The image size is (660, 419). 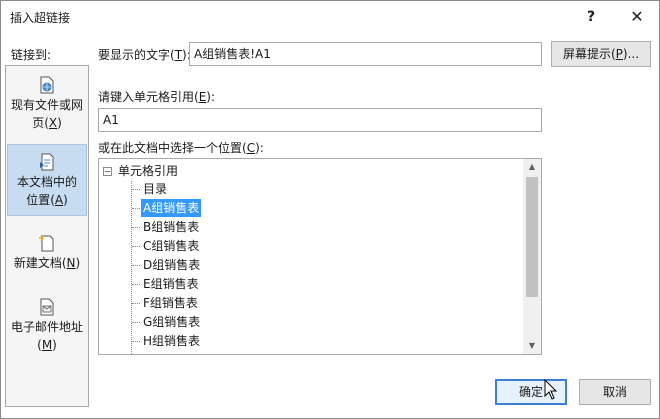 What do you see at coordinates (166, 322) in the screenshot?
I see `tree-item-sheet-g: G组销售表` at bounding box center [166, 322].